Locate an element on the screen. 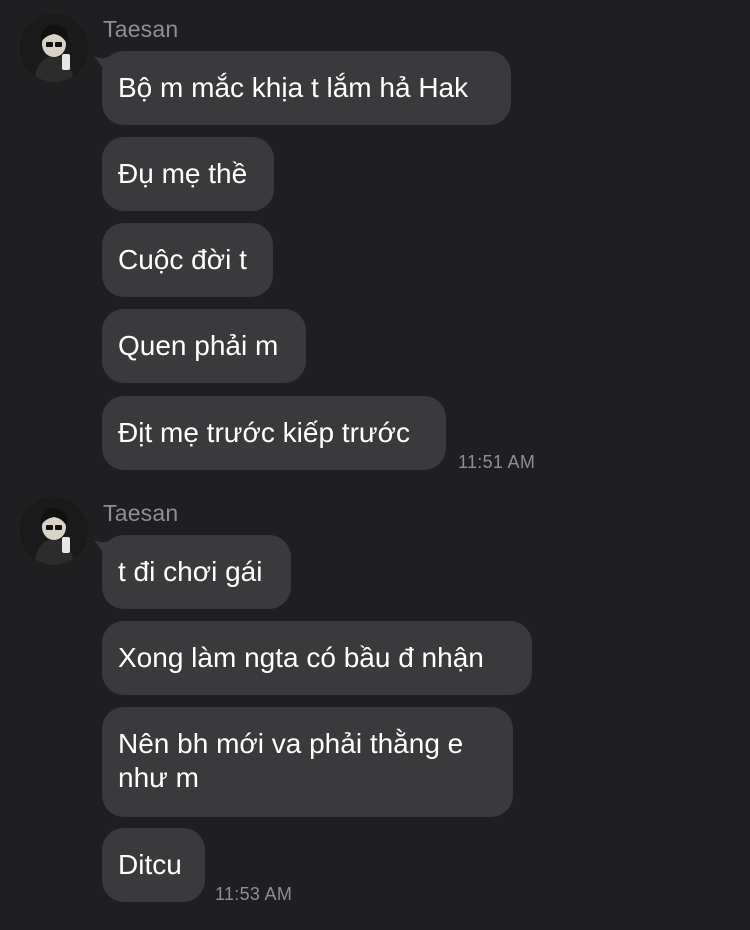 The width and height of the screenshot is (750, 930). sender-name: Taesan is located at coordinates (141, 513).